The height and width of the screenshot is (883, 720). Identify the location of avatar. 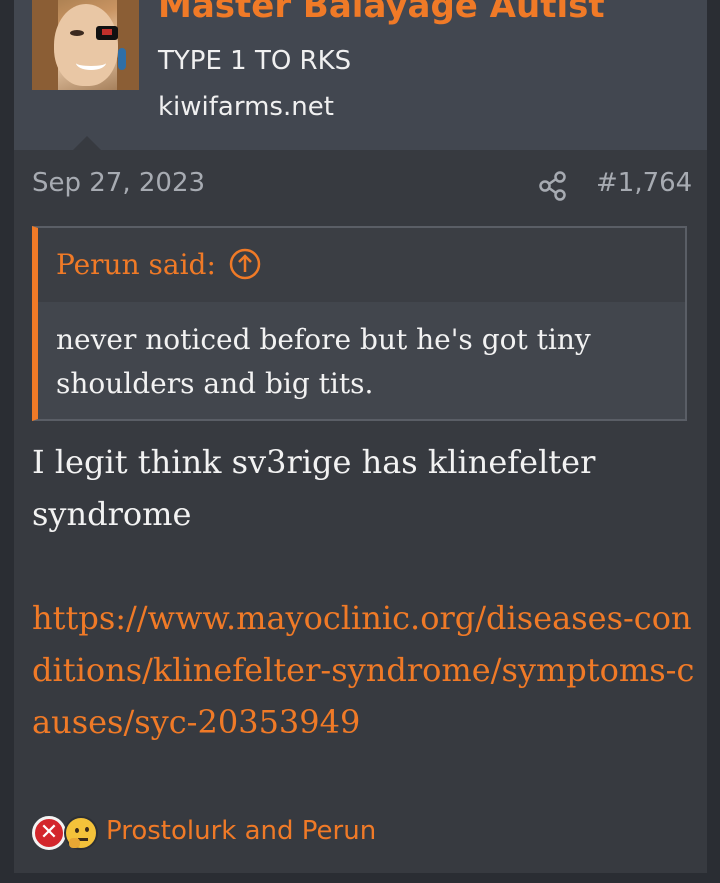
(85, 45).